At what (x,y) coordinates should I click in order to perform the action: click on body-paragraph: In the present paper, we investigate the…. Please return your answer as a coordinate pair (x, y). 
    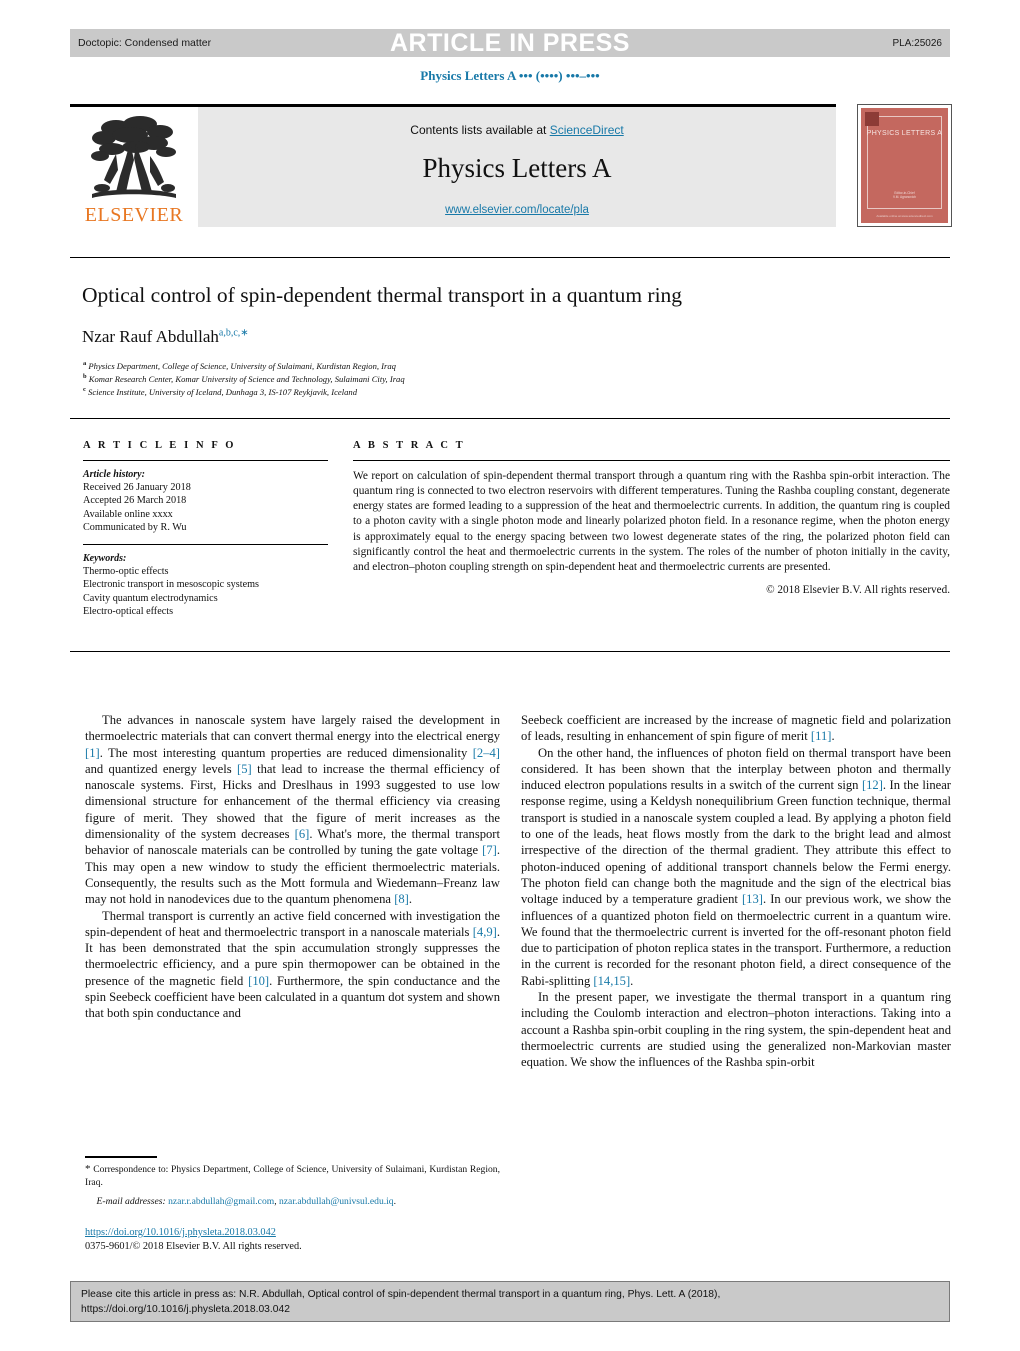
    Looking at the image, I should click on (736, 1030).